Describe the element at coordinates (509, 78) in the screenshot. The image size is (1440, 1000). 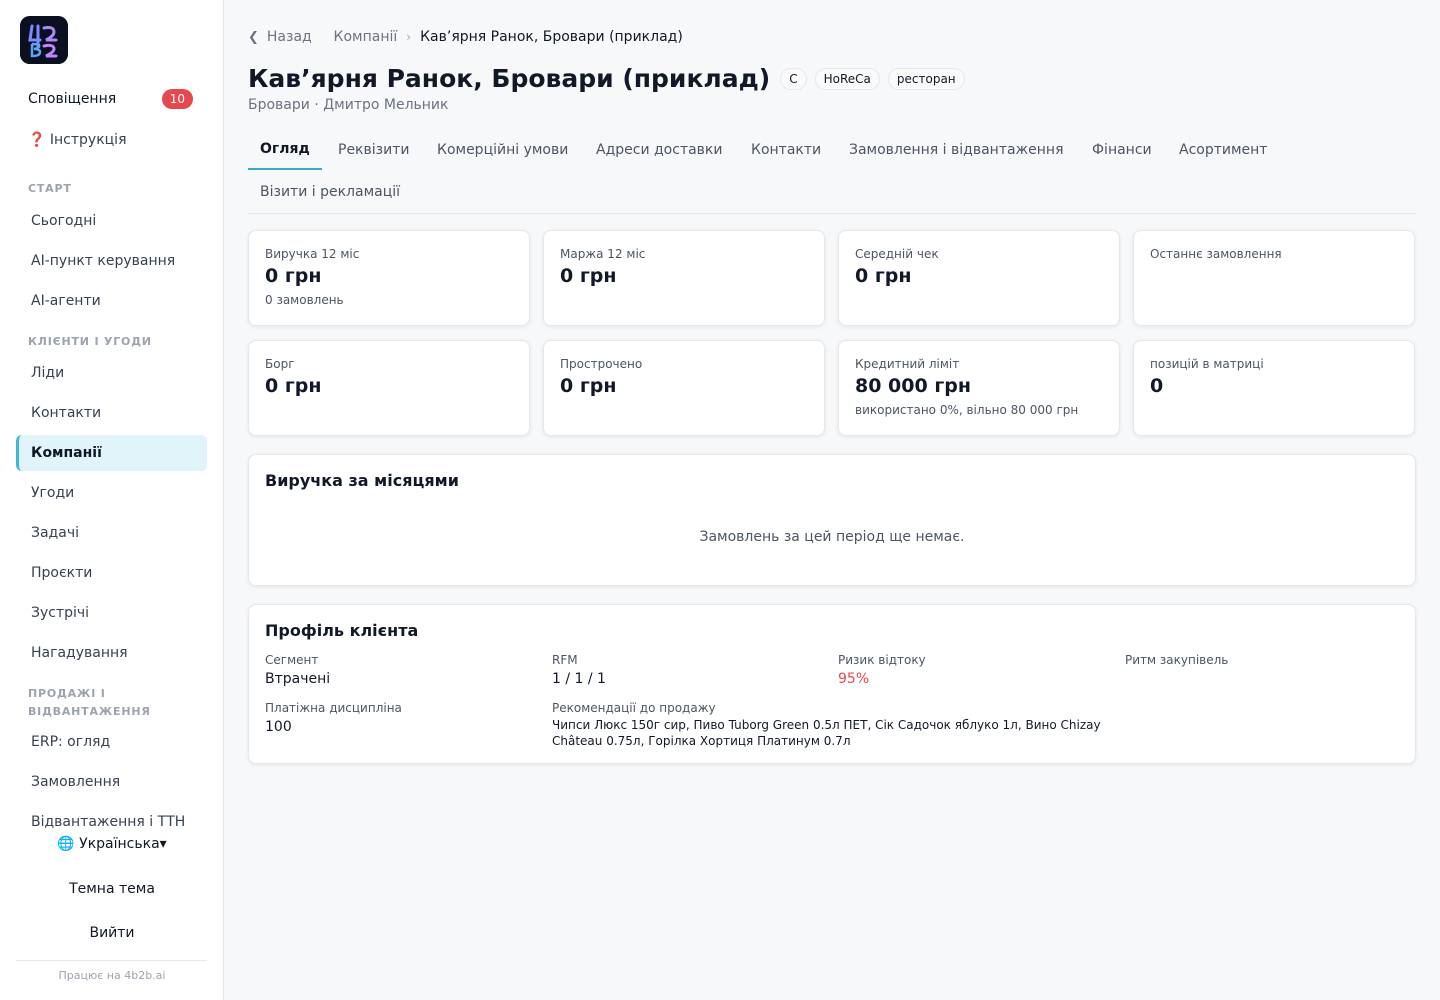
I see `page-title: Кав’ярня Ранок, Бровари (приклад)` at that location.